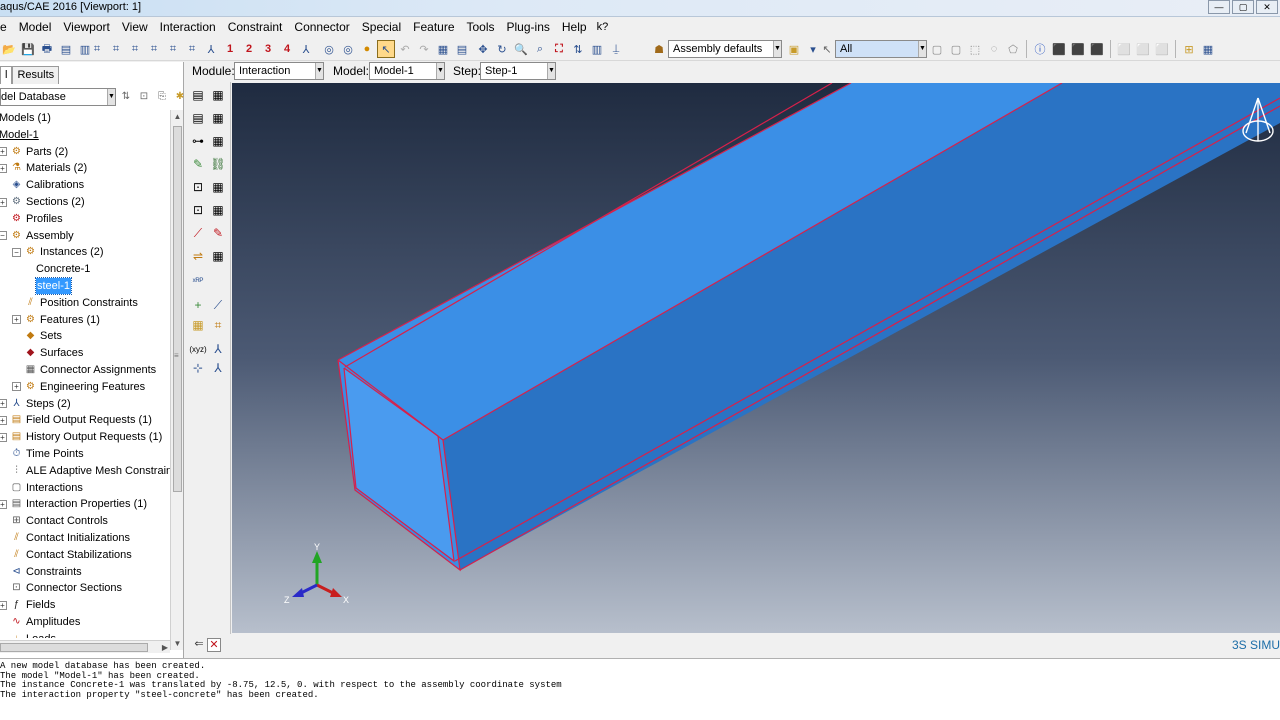  I want to click on edit-wire-icon: ✎, so click(218, 233).